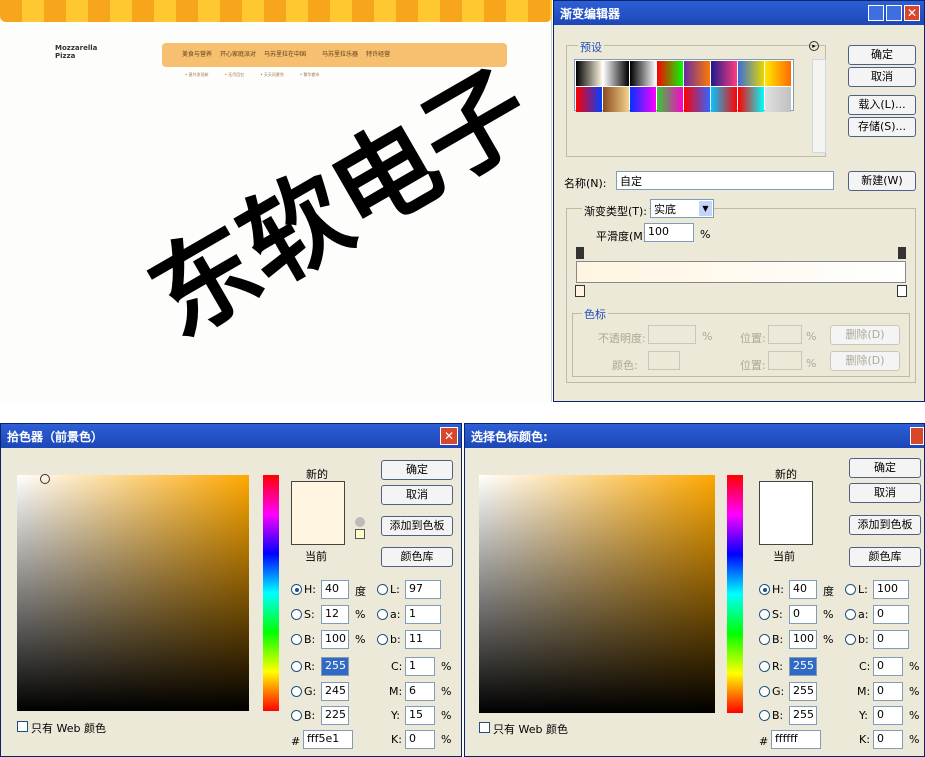  Describe the element at coordinates (917, 436) in the screenshot. I see `close-button` at that location.